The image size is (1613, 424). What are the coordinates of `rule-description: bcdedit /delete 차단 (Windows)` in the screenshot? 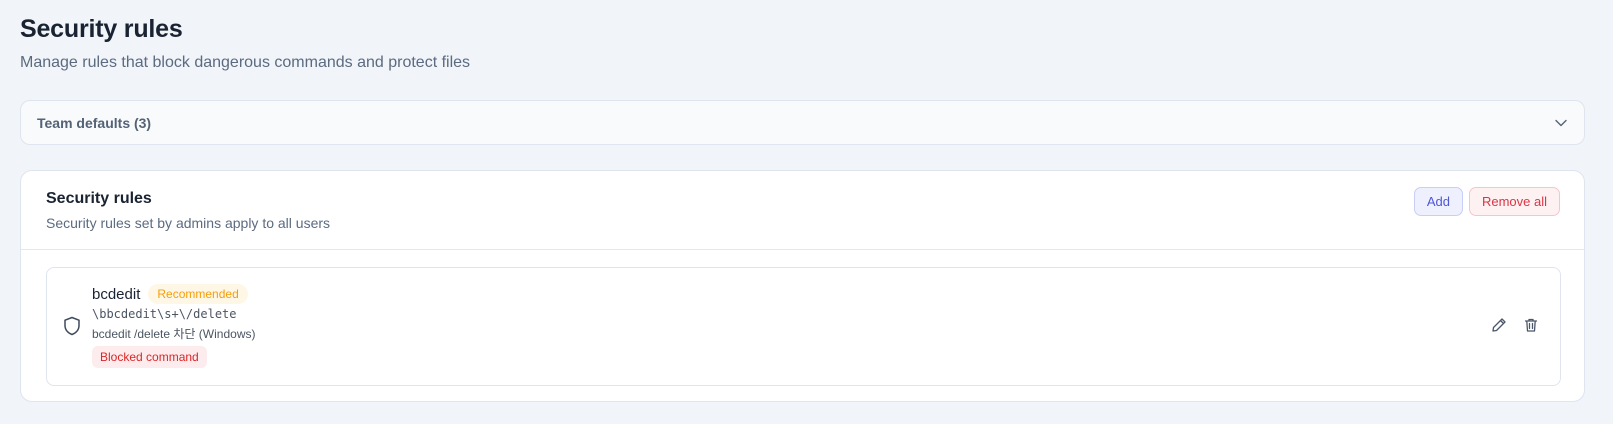 It's located at (174, 334).